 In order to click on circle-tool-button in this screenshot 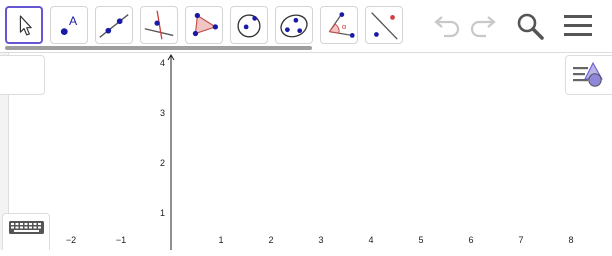, I will do `click(249, 25)`.